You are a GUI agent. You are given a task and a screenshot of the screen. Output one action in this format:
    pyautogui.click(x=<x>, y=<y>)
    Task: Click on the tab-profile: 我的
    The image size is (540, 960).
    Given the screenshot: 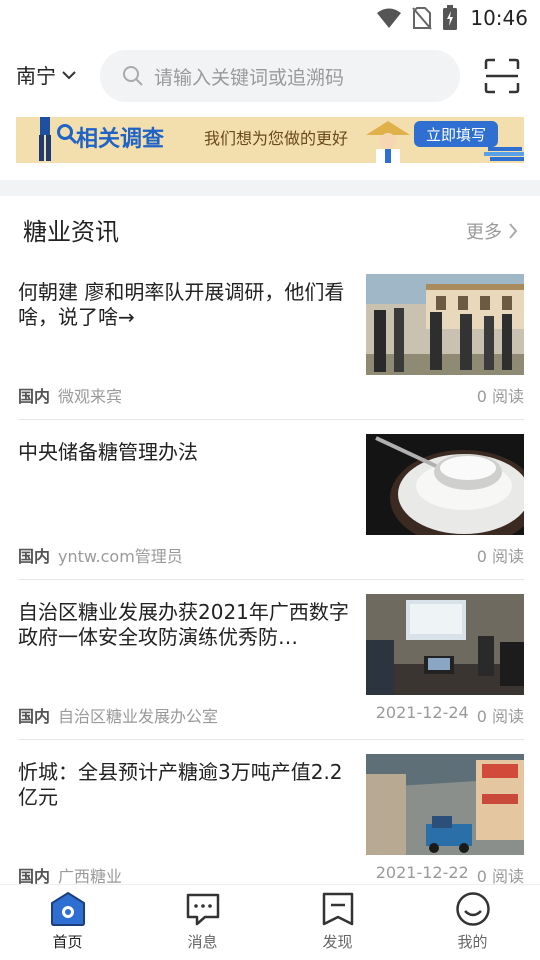 What is the action you would take?
    pyautogui.click(x=472, y=922)
    